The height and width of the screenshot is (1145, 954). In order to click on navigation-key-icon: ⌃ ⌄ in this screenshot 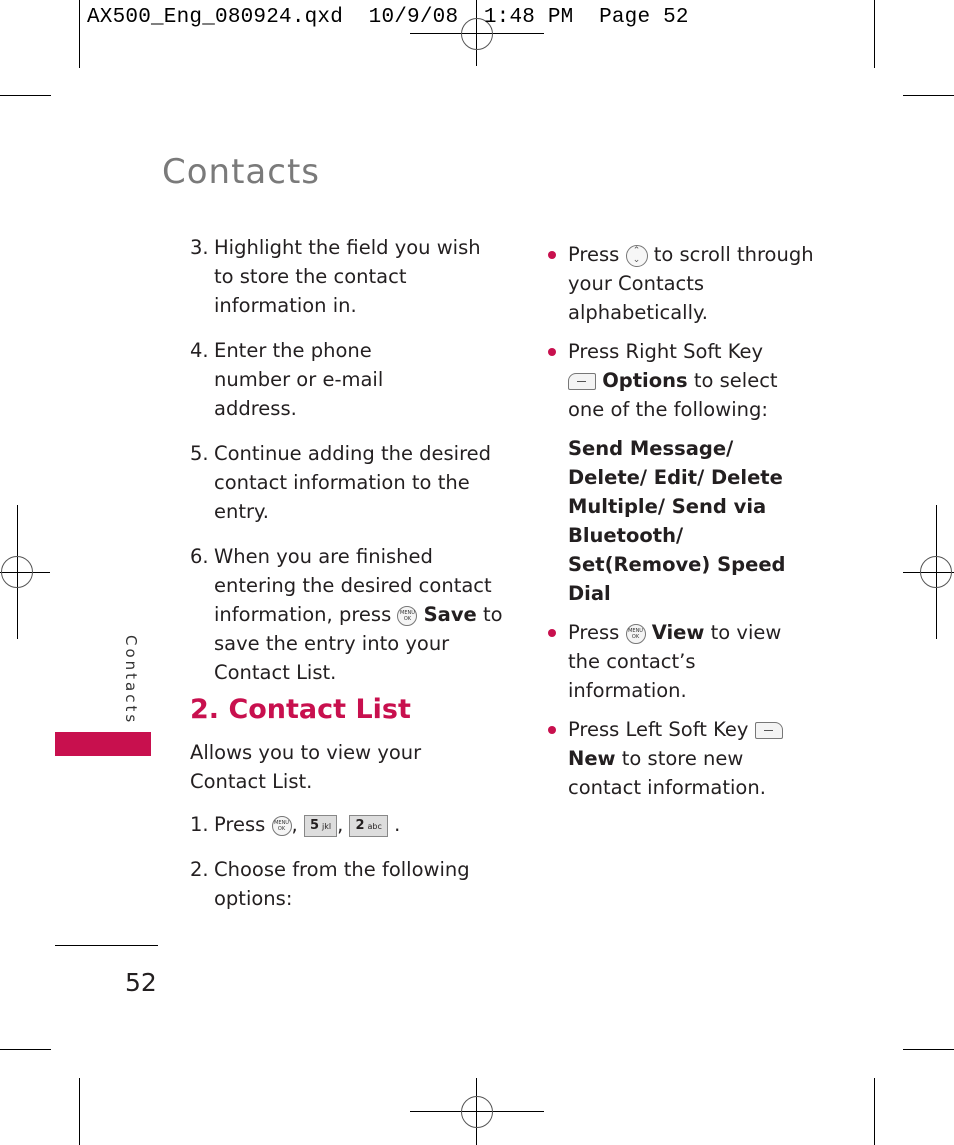, I will do `click(636, 255)`.